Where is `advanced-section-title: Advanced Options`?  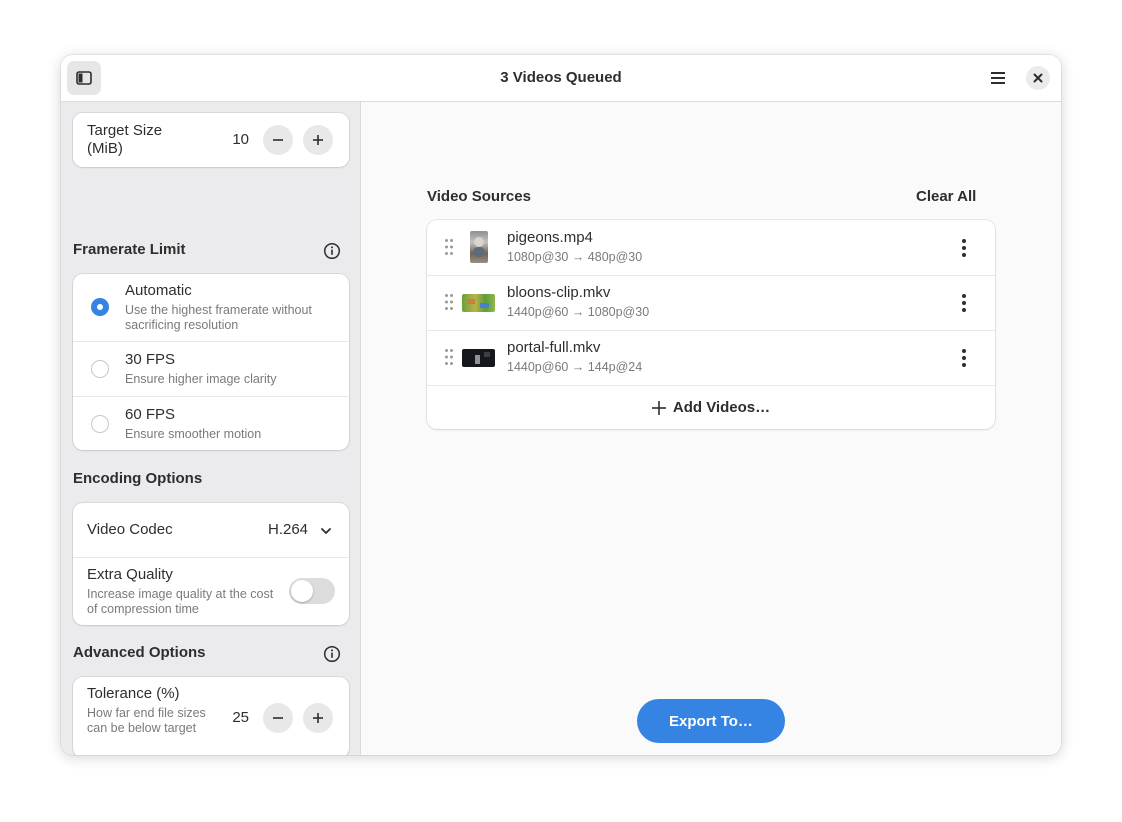
advanced-section-title: Advanced Options is located at coordinates (139, 652).